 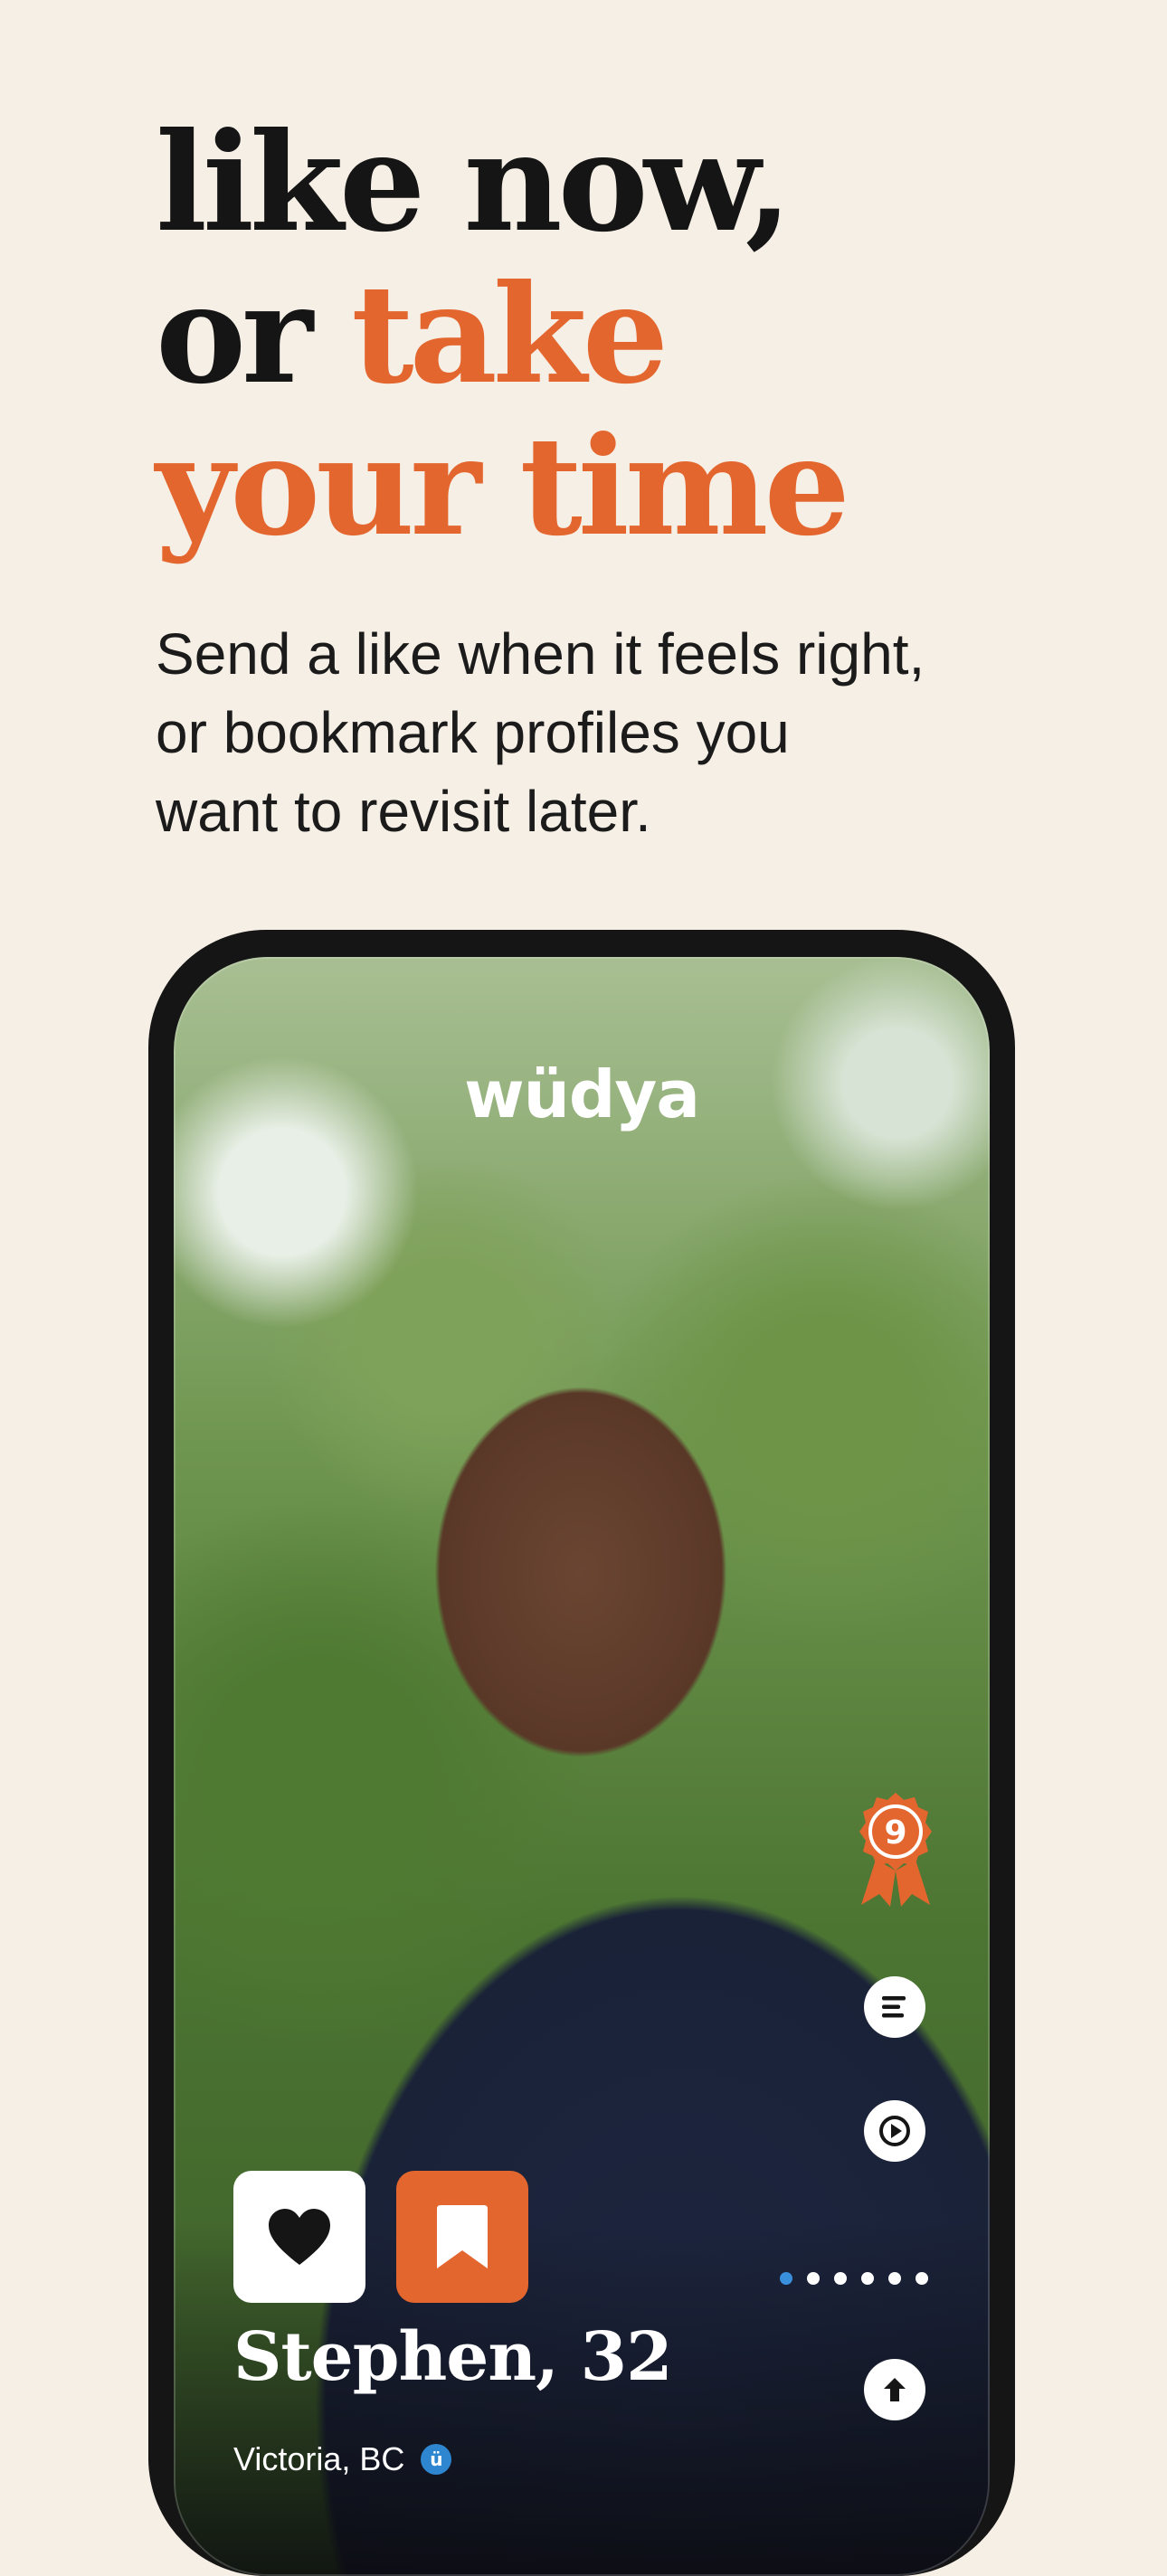 I want to click on heart-icon, so click(x=299, y=2237).